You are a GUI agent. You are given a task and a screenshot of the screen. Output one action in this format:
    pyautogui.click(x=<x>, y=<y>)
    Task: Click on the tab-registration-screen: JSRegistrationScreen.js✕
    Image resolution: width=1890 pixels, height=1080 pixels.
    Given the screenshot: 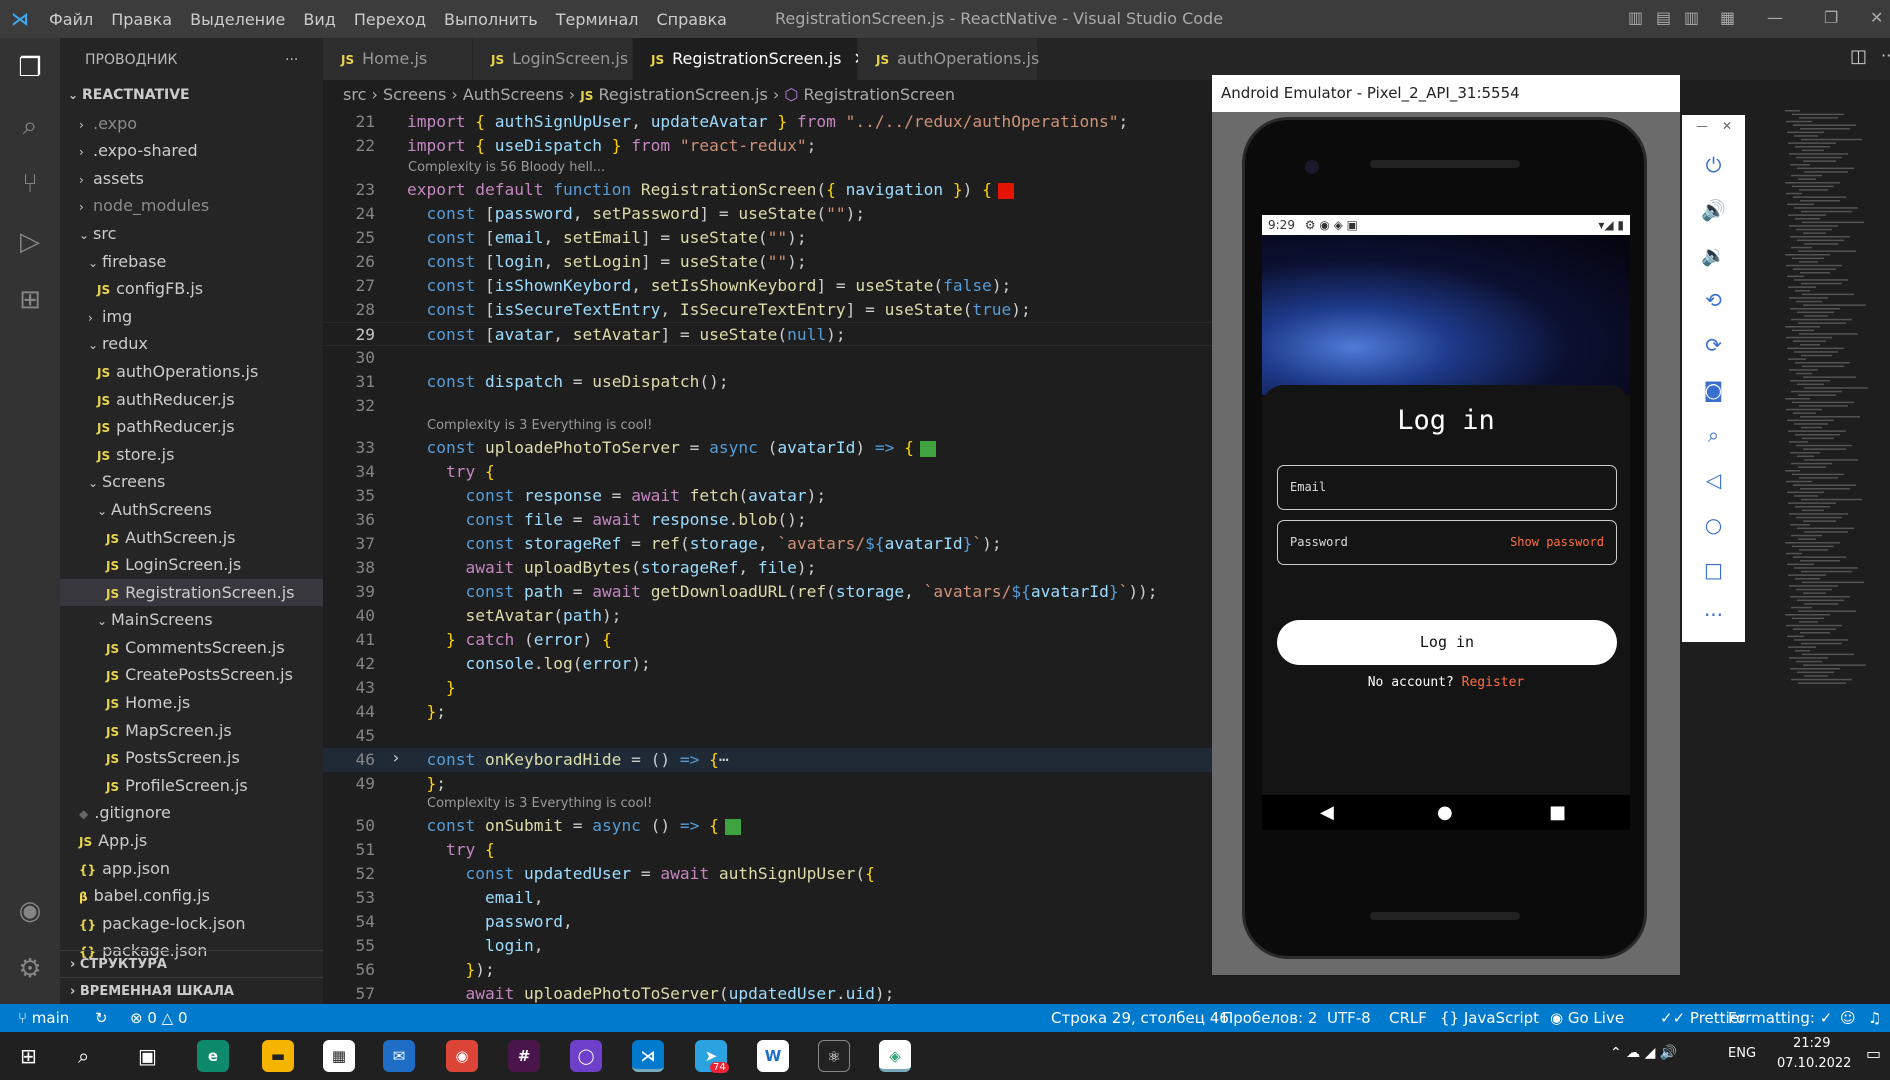 What is the action you would take?
    pyautogui.click(x=750, y=59)
    